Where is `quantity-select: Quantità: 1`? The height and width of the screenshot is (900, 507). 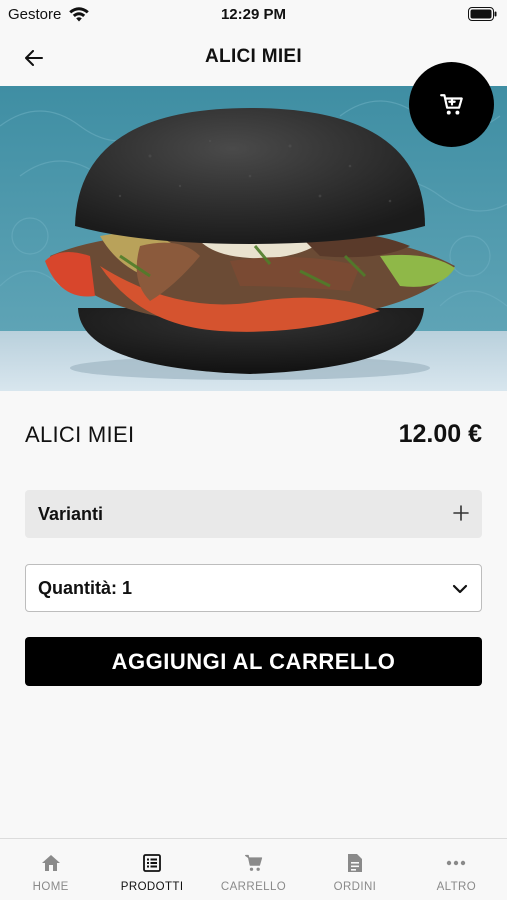 quantity-select: Quantità: 1 is located at coordinates (253, 588).